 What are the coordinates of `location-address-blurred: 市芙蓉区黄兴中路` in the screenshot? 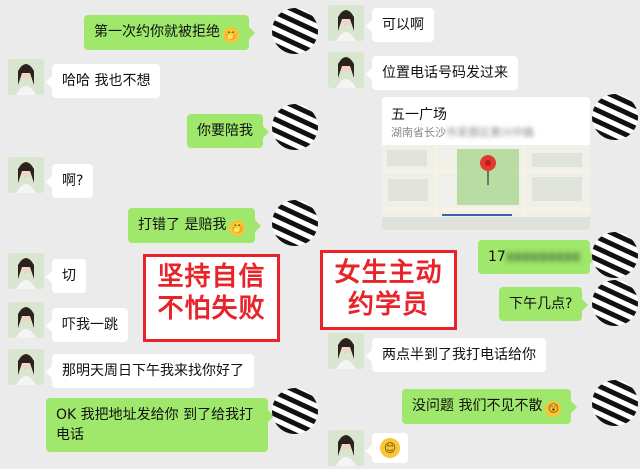 It's located at (490, 132).